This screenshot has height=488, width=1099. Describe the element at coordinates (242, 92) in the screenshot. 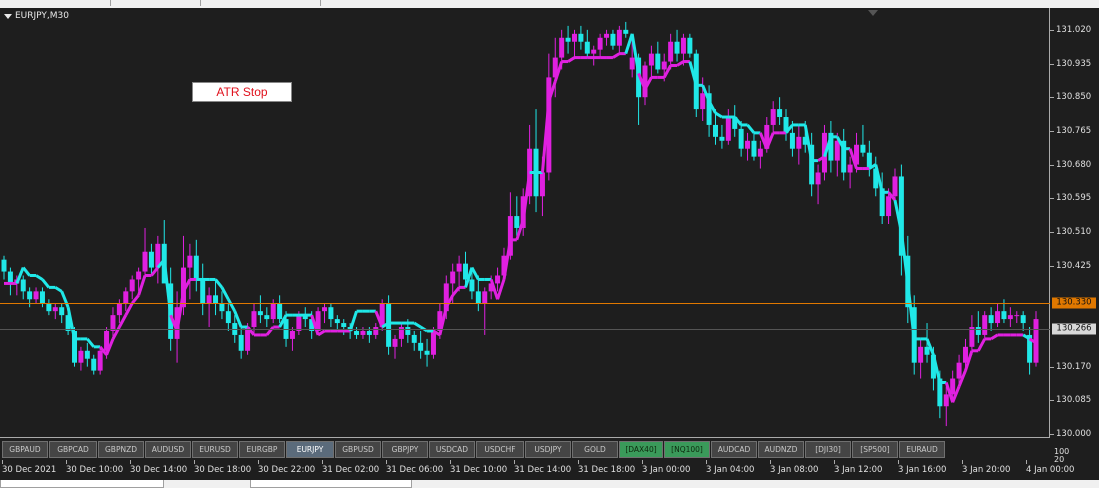

I see `atr-stop-label: ATR Stop` at that location.